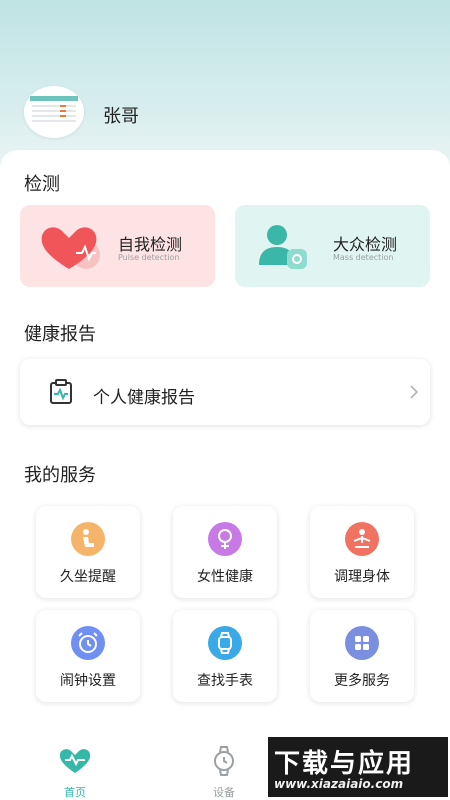 The width and height of the screenshot is (450, 800). Describe the element at coordinates (225, 539) in the screenshot. I see `female-icon` at that location.